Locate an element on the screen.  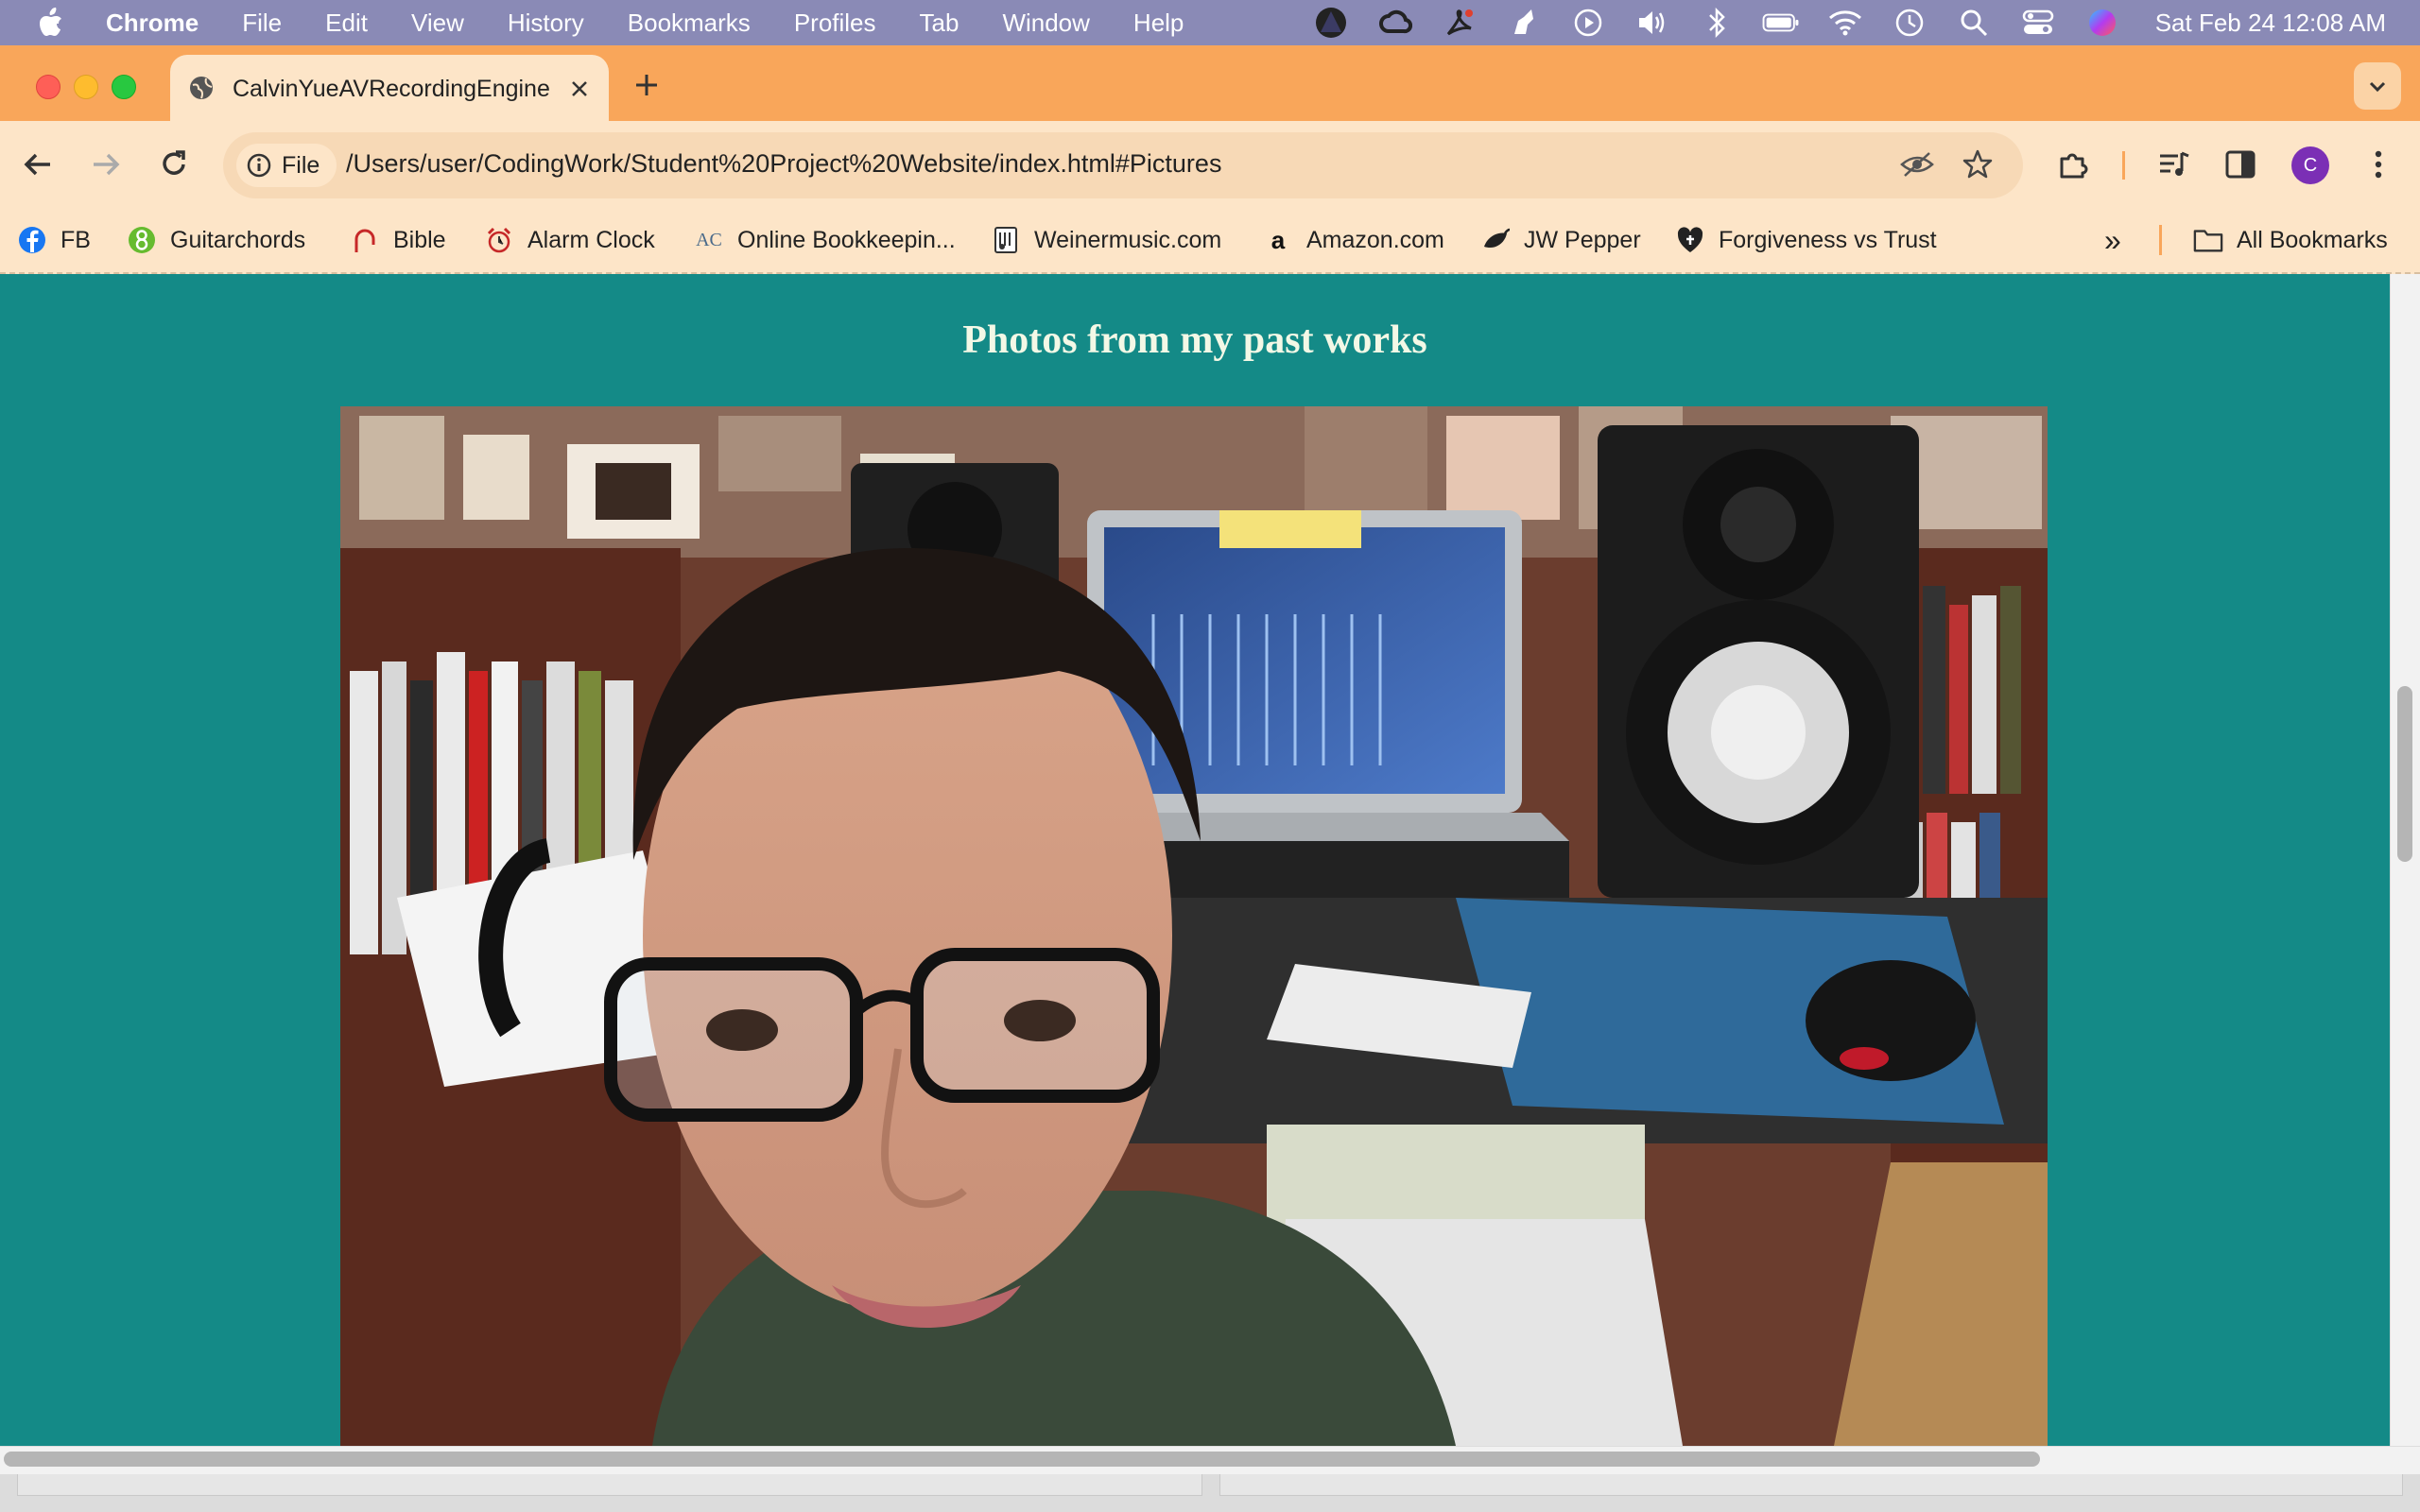
bluetooth-icon is located at coordinates (1717, 23).